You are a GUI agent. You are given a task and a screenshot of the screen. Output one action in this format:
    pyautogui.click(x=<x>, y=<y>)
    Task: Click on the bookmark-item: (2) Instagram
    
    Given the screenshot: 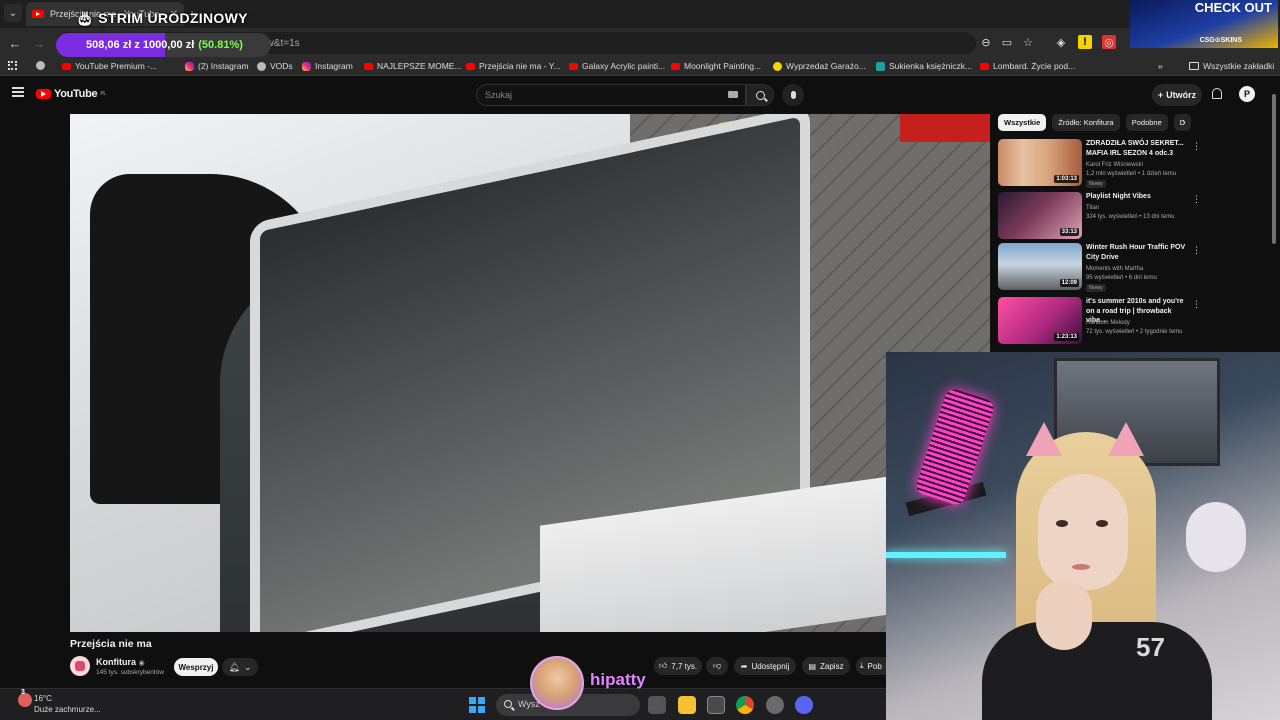 What is the action you would take?
    pyautogui.click(x=217, y=66)
    